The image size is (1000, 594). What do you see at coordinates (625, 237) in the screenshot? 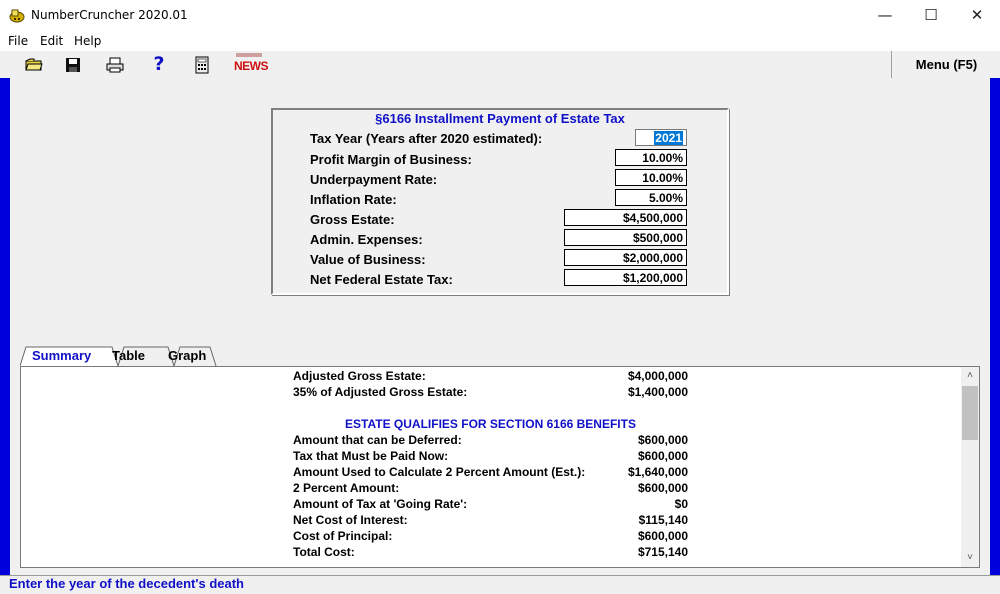
I see `admin-expenses-input: $500,000` at bounding box center [625, 237].